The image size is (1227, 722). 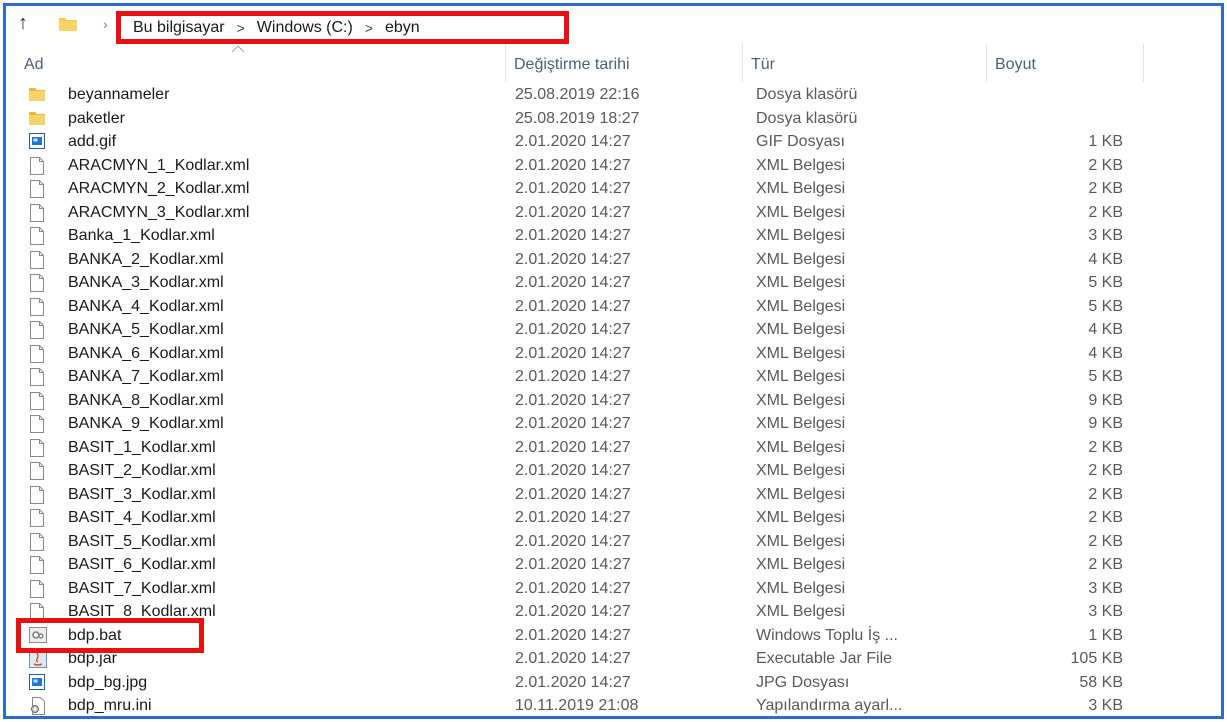 What do you see at coordinates (1105, 141) in the screenshot?
I see `file-size: 1 KB` at bounding box center [1105, 141].